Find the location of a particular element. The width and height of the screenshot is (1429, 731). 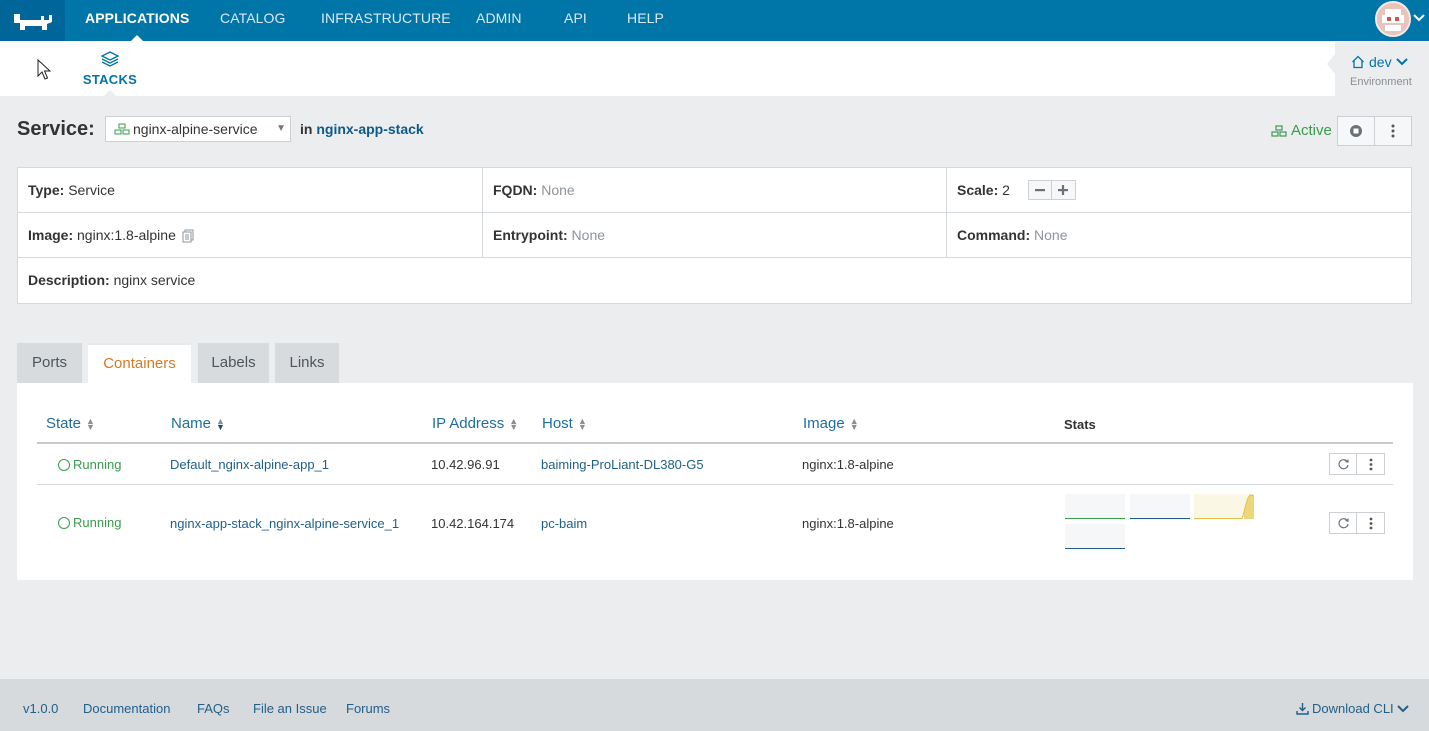

rancher-logo-icon is located at coordinates (32, 21).